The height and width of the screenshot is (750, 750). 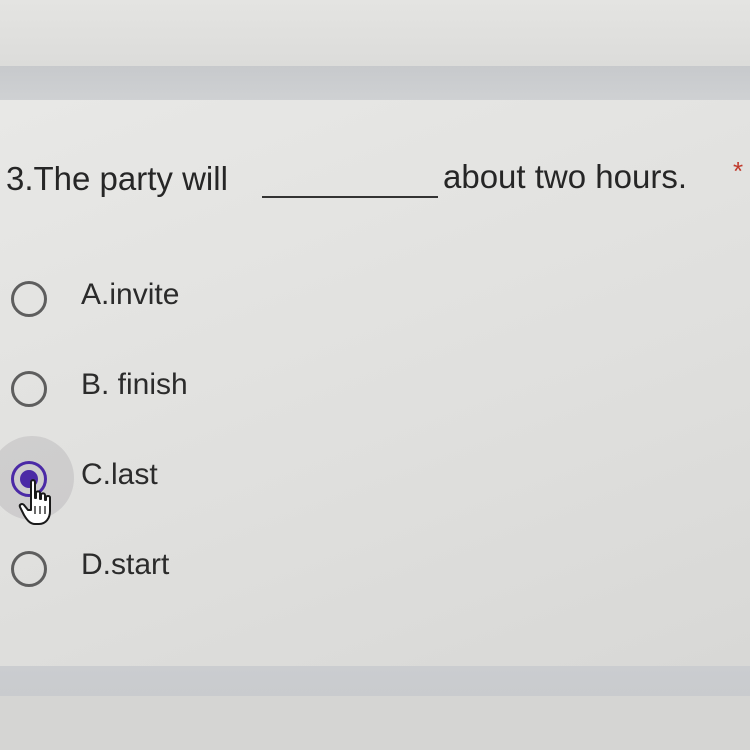 I want to click on option-c: C.last, so click(x=375, y=478).